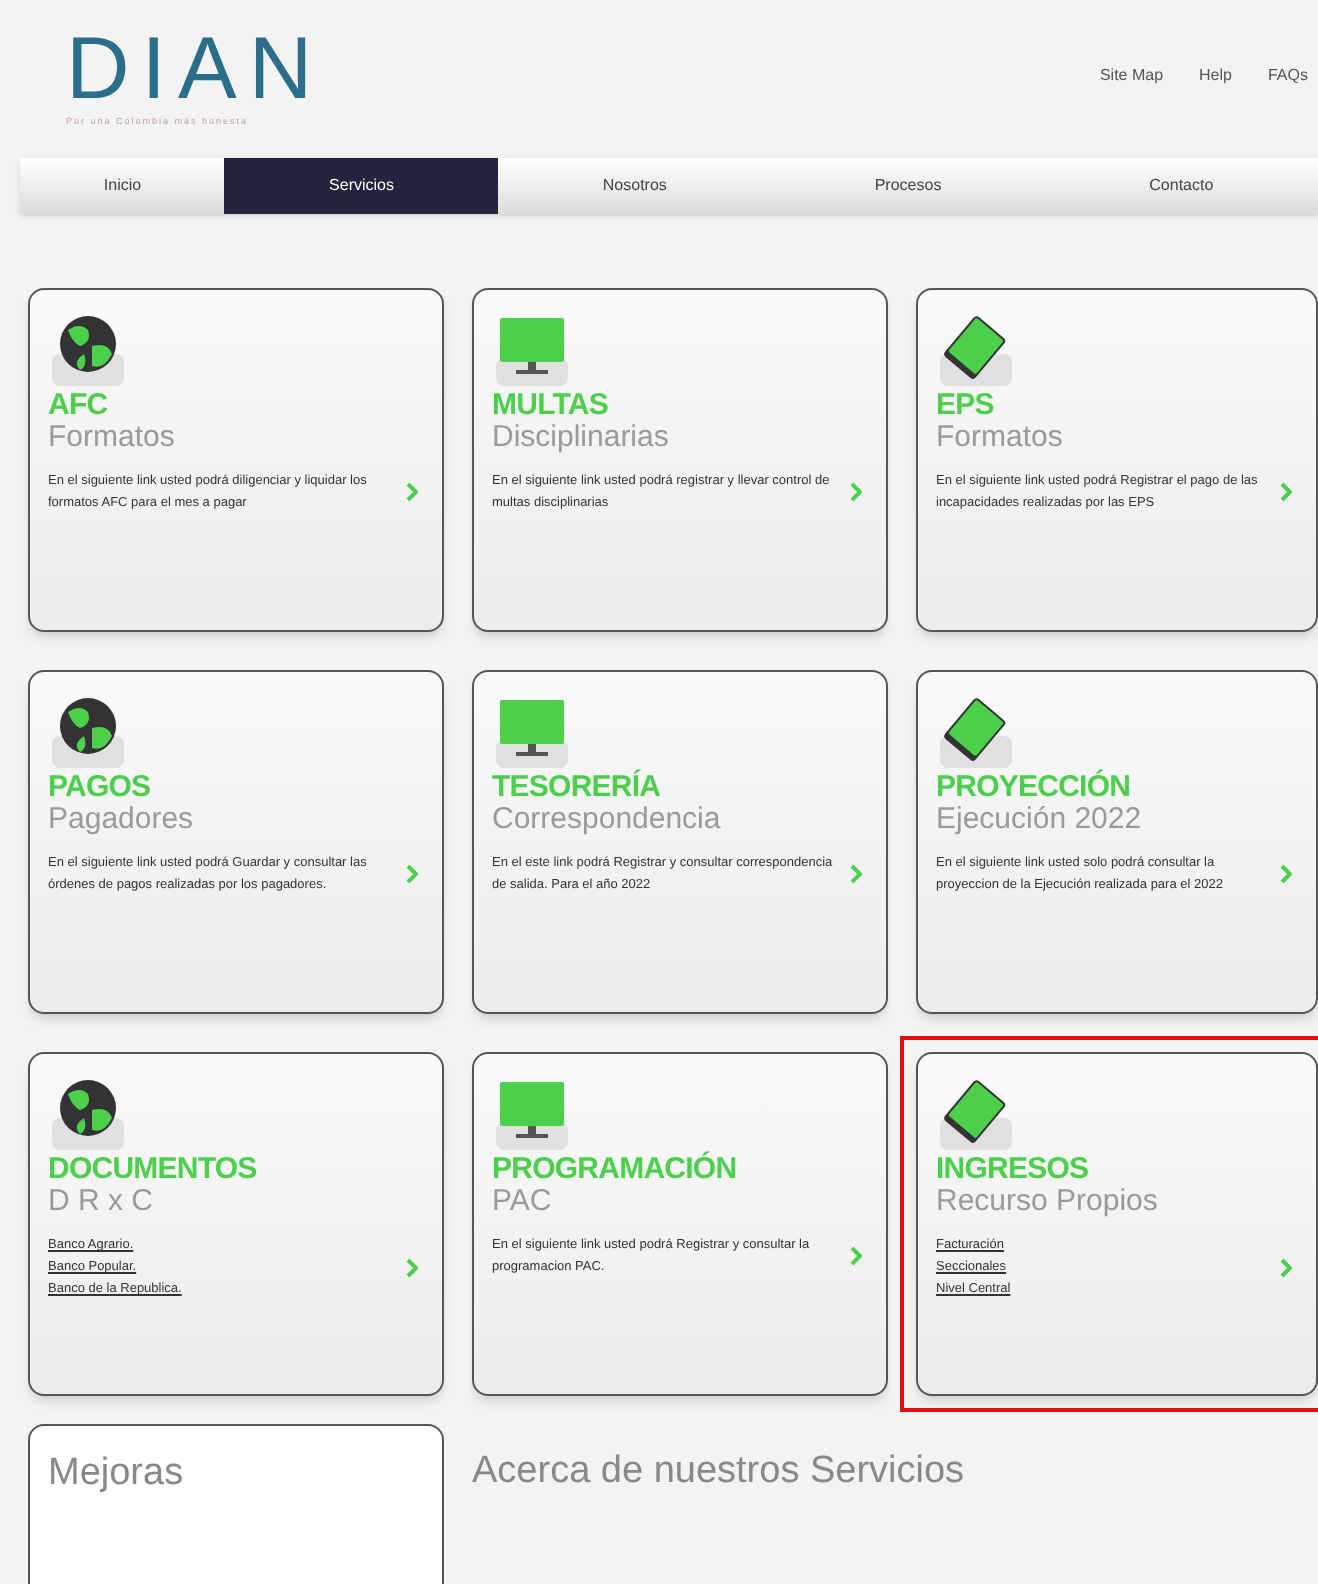 The width and height of the screenshot is (1318, 1584). What do you see at coordinates (361, 185) in the screenshot?
I see `nav-tab: Servicios` at bounding box center [361, 185].